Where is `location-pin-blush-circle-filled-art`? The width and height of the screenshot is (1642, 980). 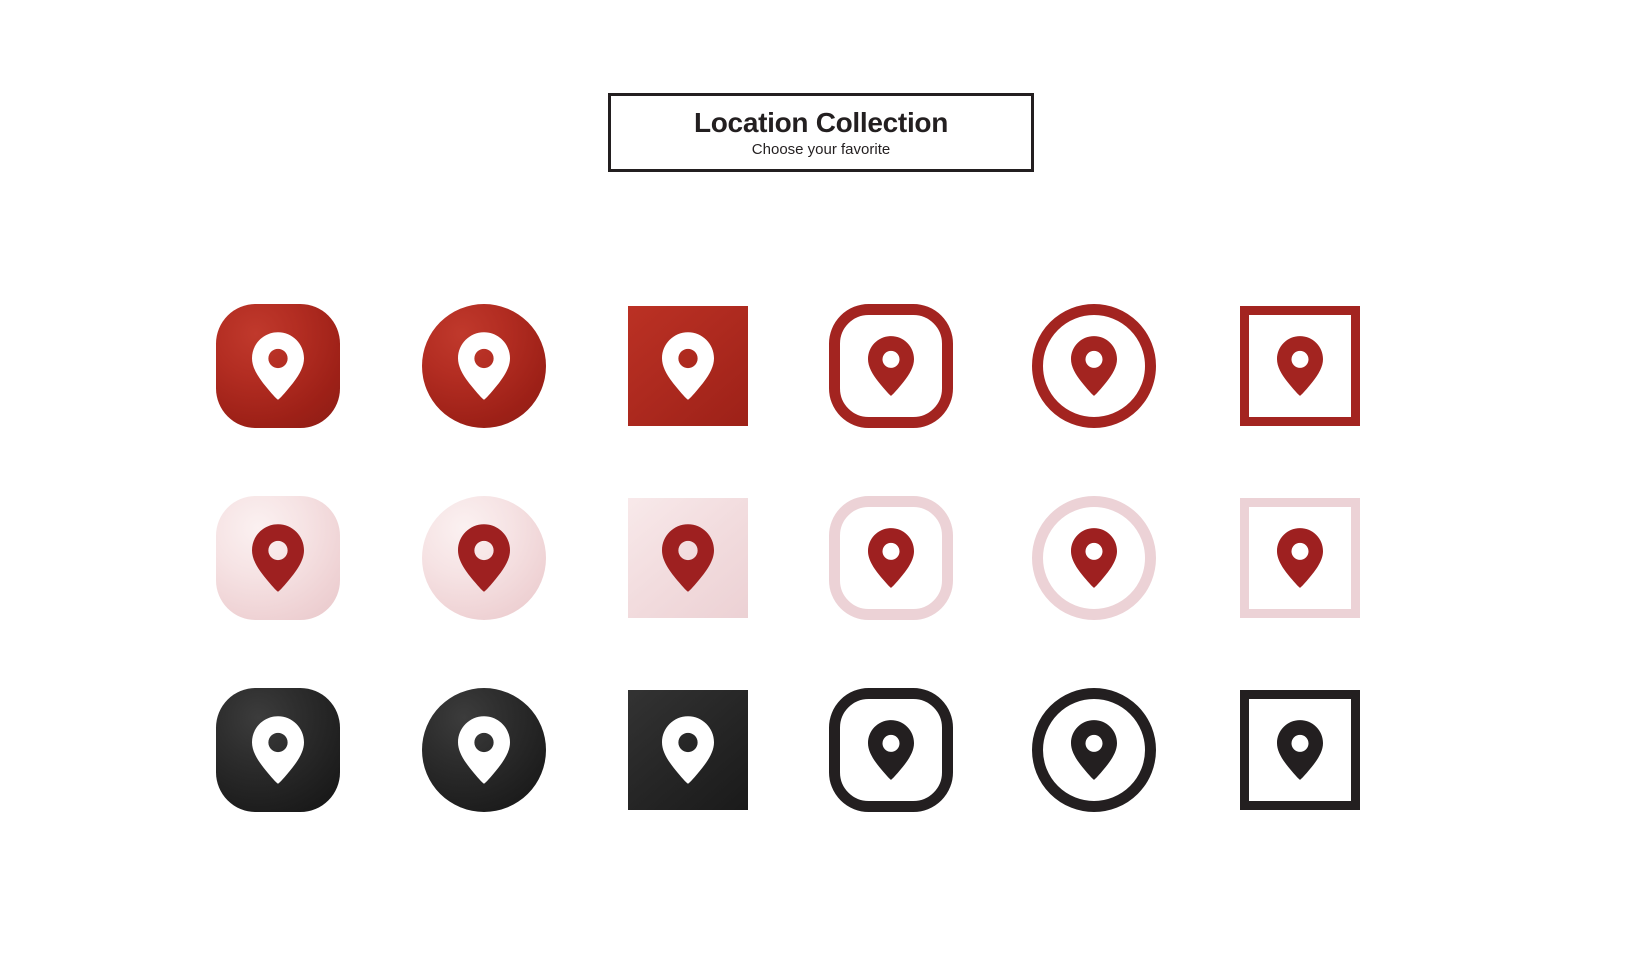 location-pin-blush-circle-filled-art is located at coordinates (484, 558).